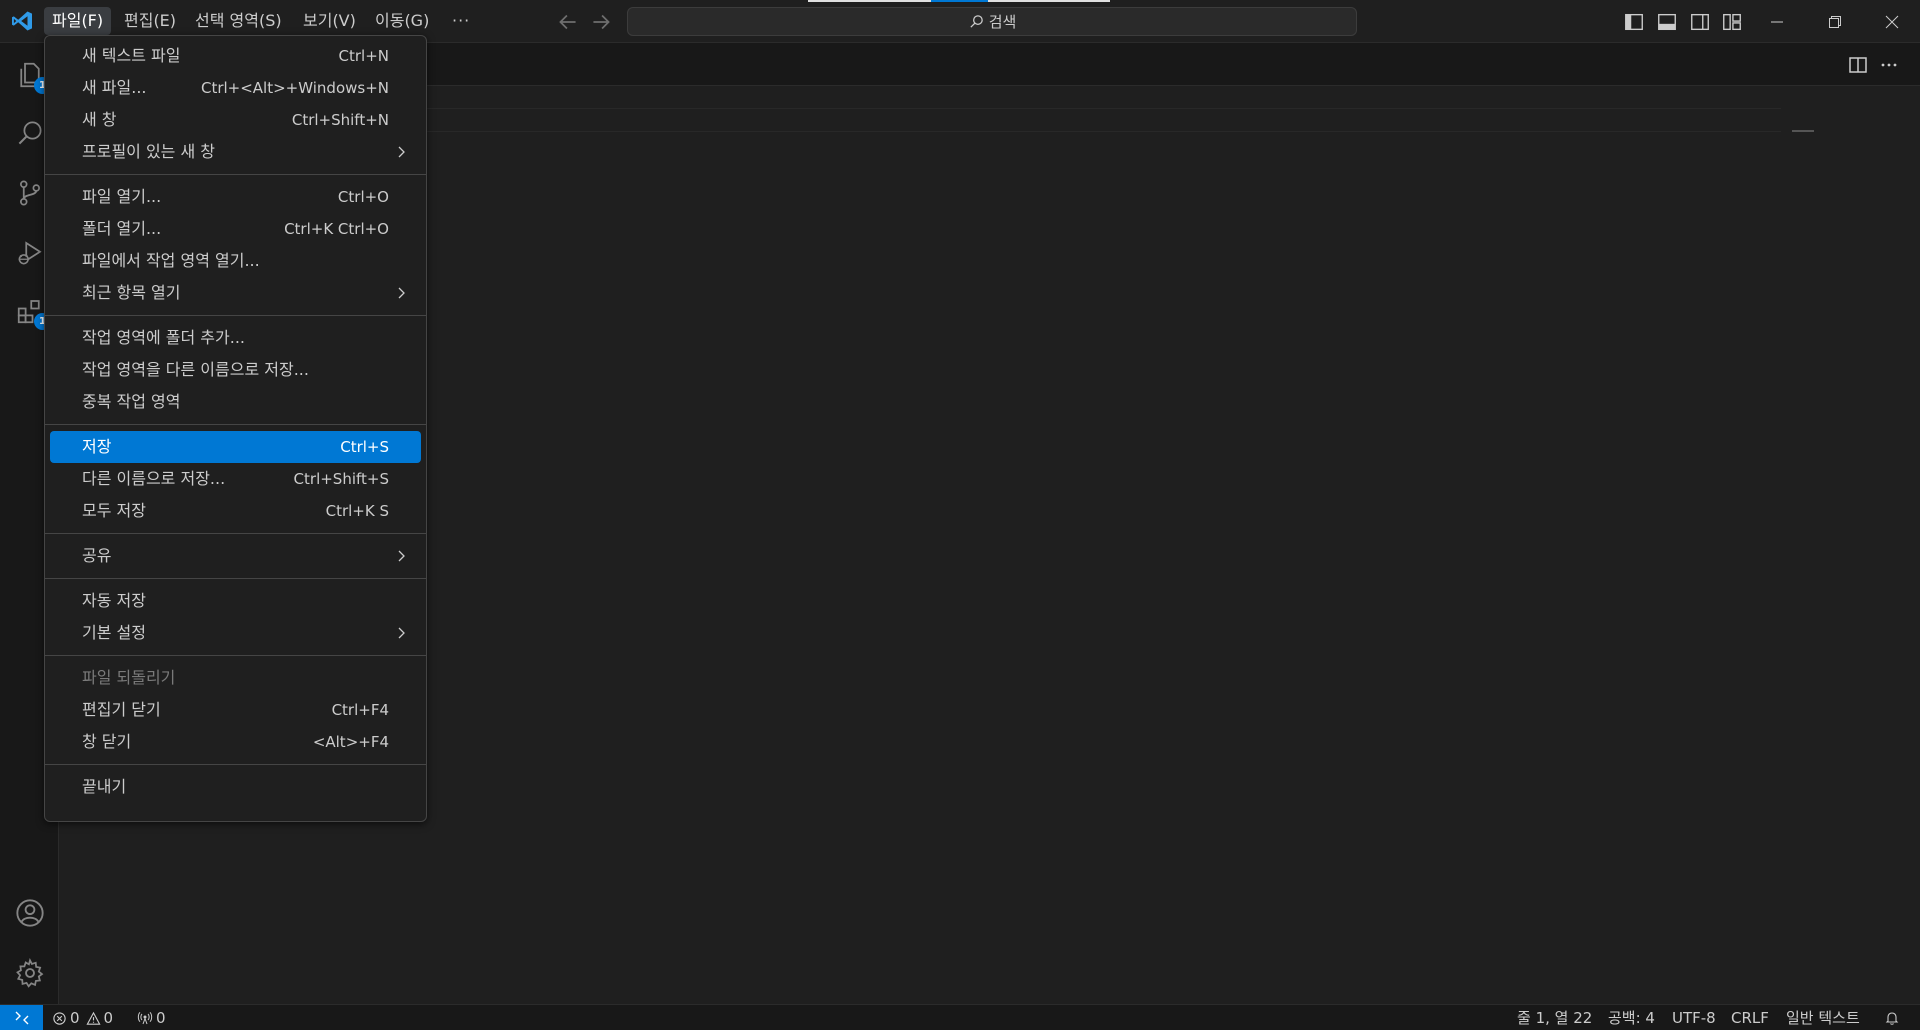 The image size is (1920, 1030). What do you see at coordinates (235, 710) in the screenshot?
I see `menu-item-close-editor: 편집기 닫기 Ctrl+F4` at bounding box center [235, 710].